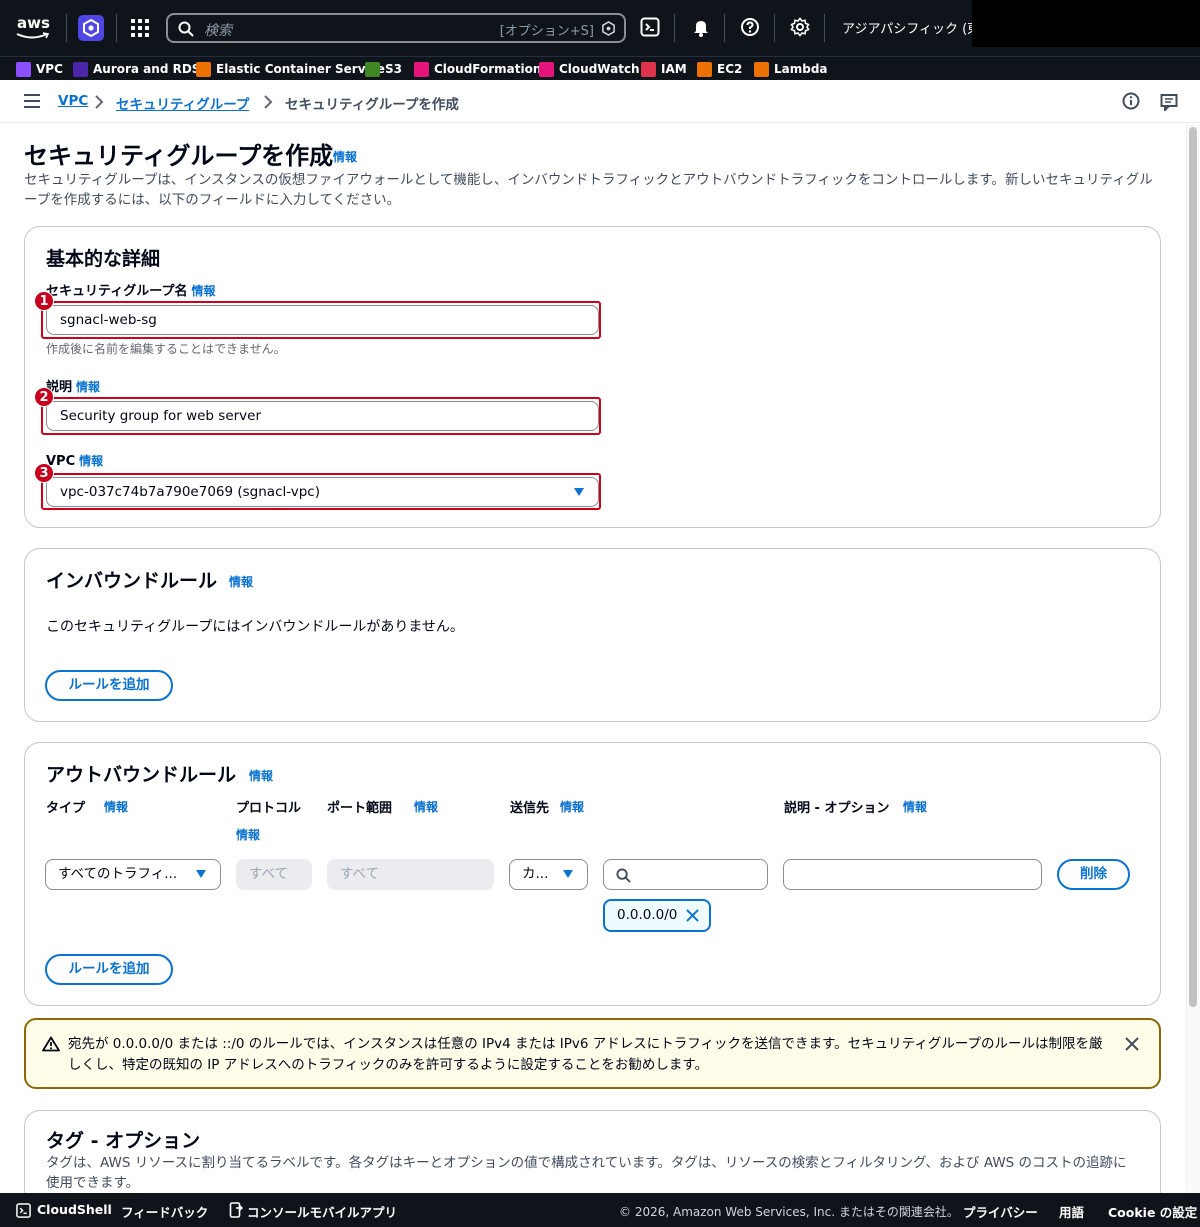  I want to click on aws-logo: aws, so click(34, 27).